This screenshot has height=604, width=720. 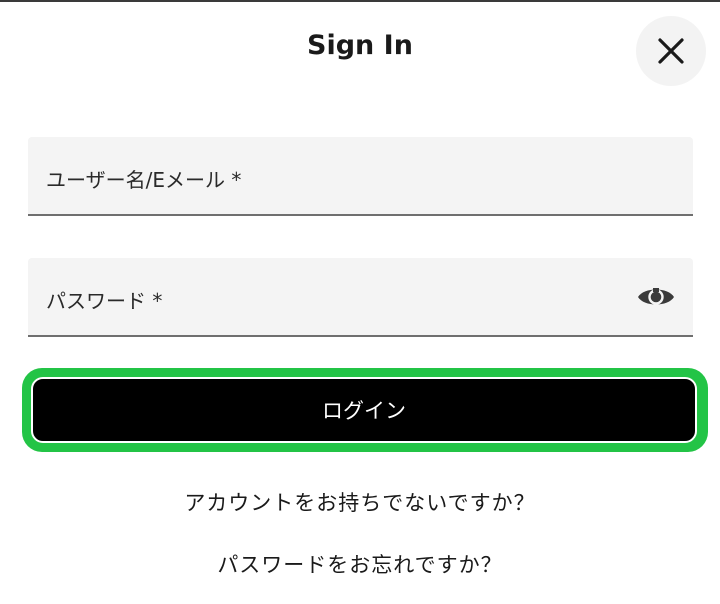 I want to click on page-title: Sign In, so click(x=360, y=45).